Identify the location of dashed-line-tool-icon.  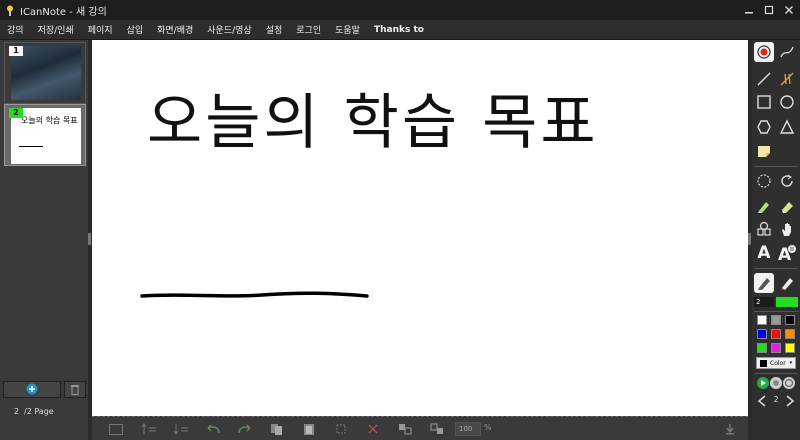
(787, 79).